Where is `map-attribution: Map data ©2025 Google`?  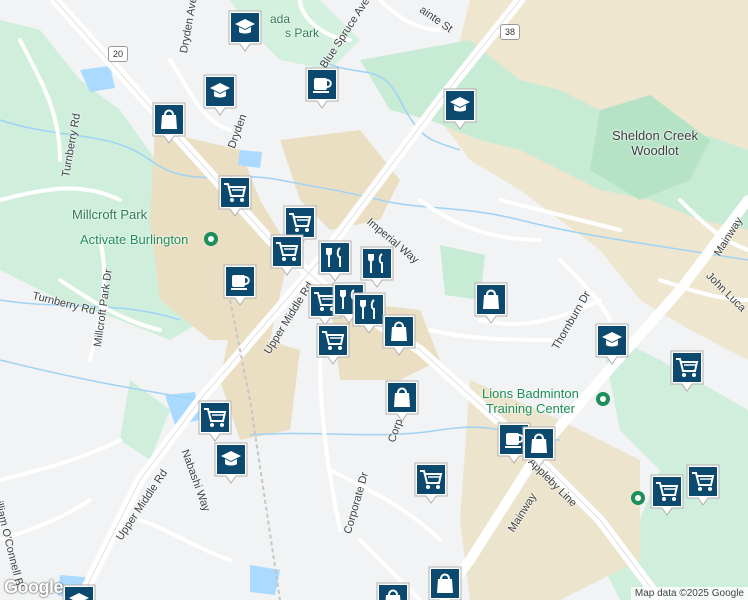
map-attribution: Map data ©2025 Google is located at coordinates (689, 593).